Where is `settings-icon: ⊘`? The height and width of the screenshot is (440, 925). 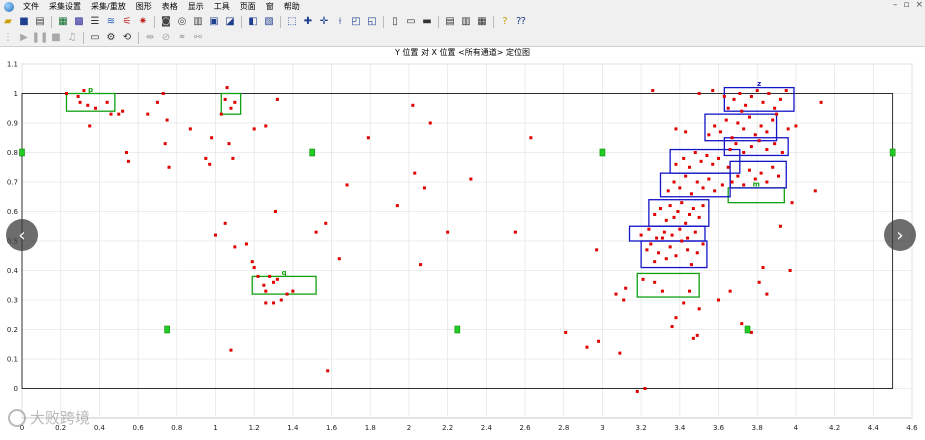 settings-icon: ⊘ is located at coordinates (166, 38).